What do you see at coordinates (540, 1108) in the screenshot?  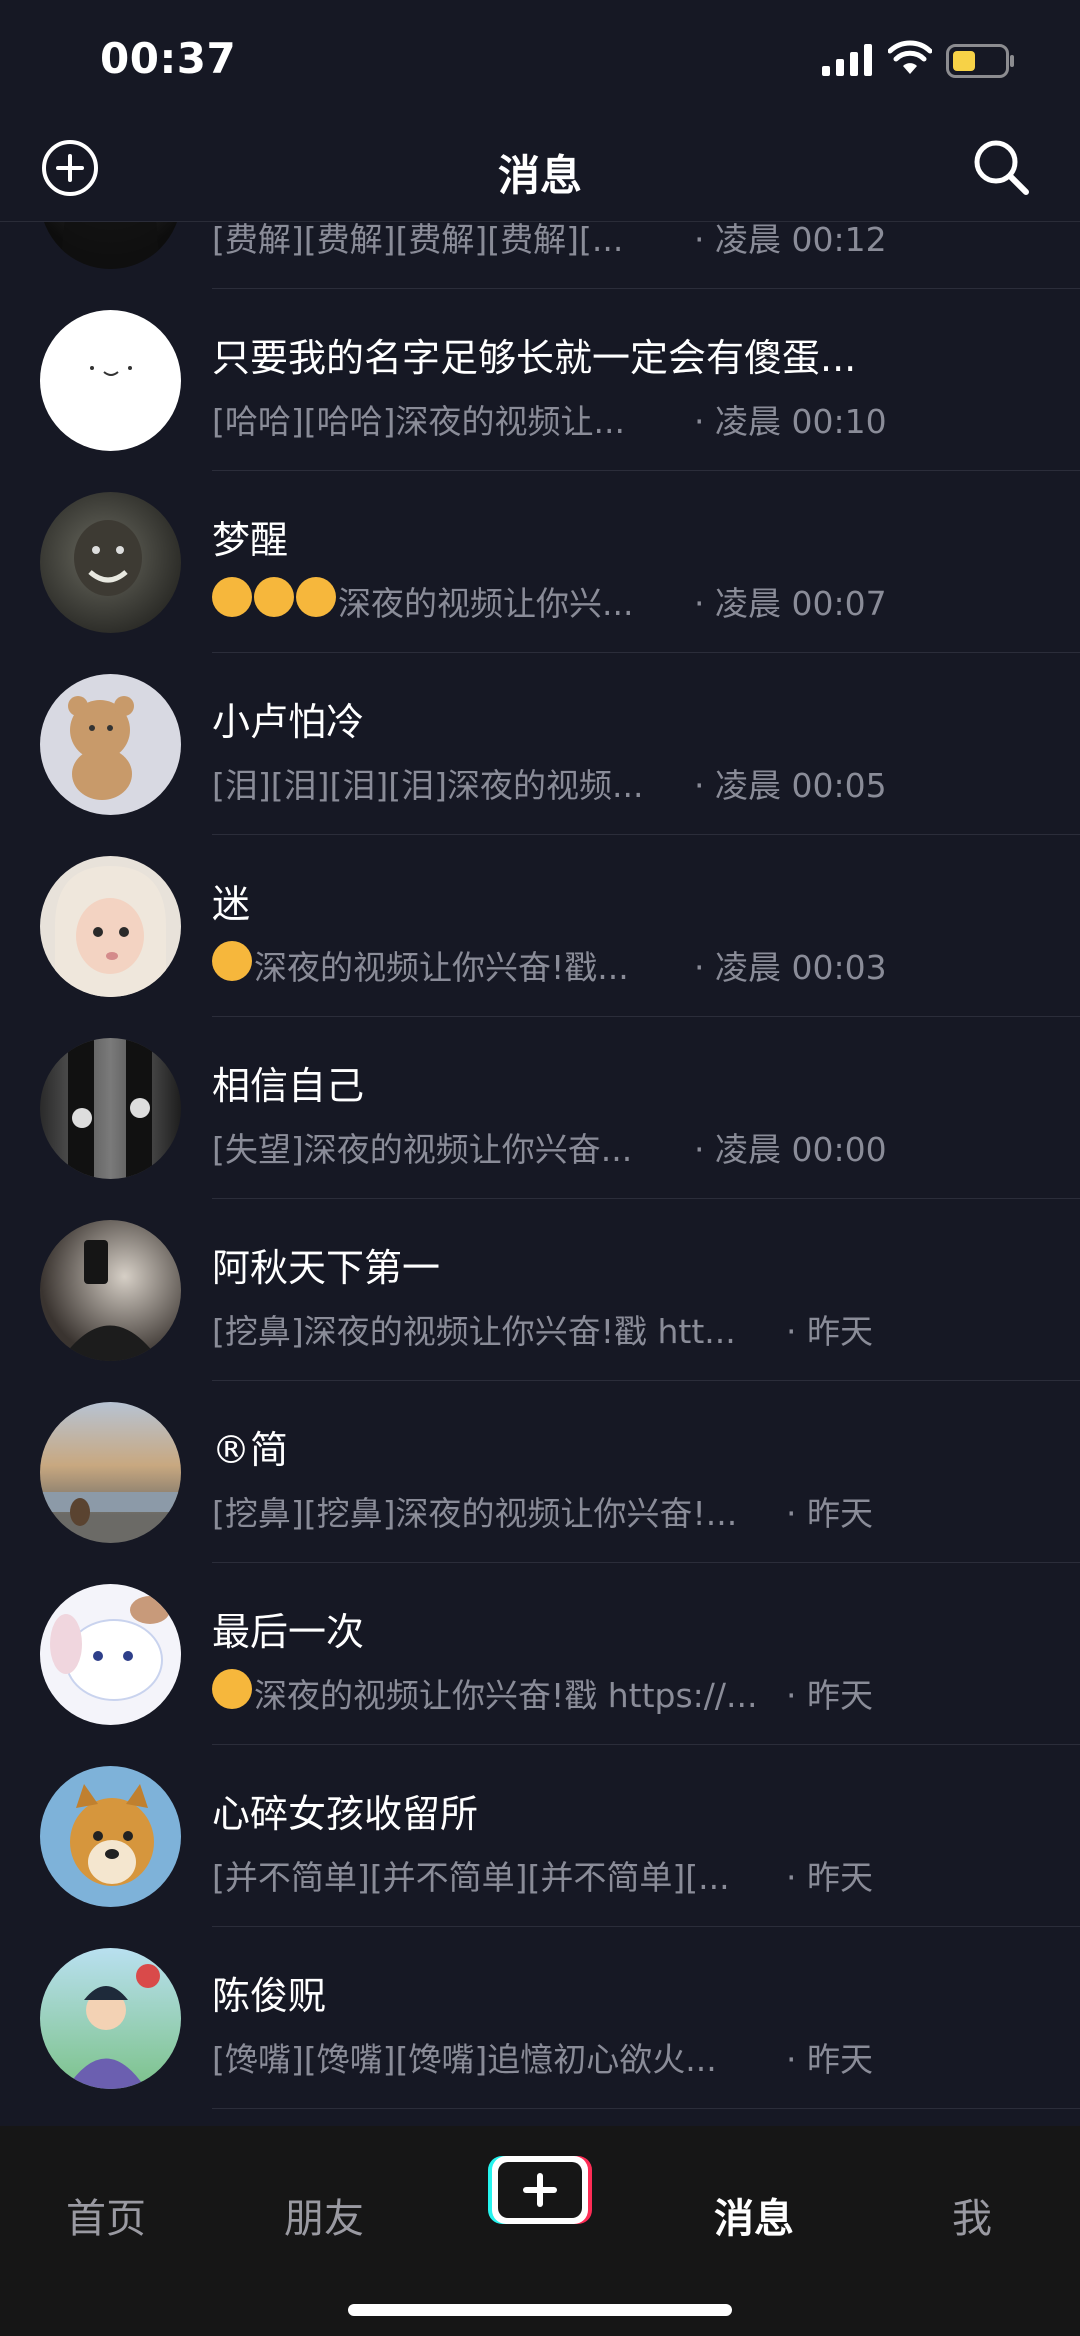 I see `conversation-item: 相信自己 [失望]深夜的视频让你兴奋... · 凌晨 00:00` at bounding box center [540, 1108].